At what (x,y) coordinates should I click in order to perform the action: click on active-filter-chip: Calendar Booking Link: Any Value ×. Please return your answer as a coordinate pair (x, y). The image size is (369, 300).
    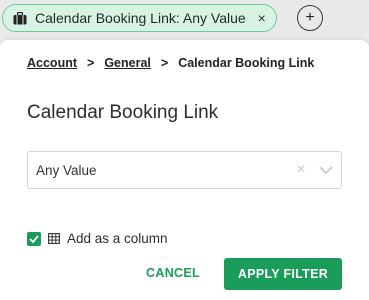
    Looking at the image, I should click on (139, 18).